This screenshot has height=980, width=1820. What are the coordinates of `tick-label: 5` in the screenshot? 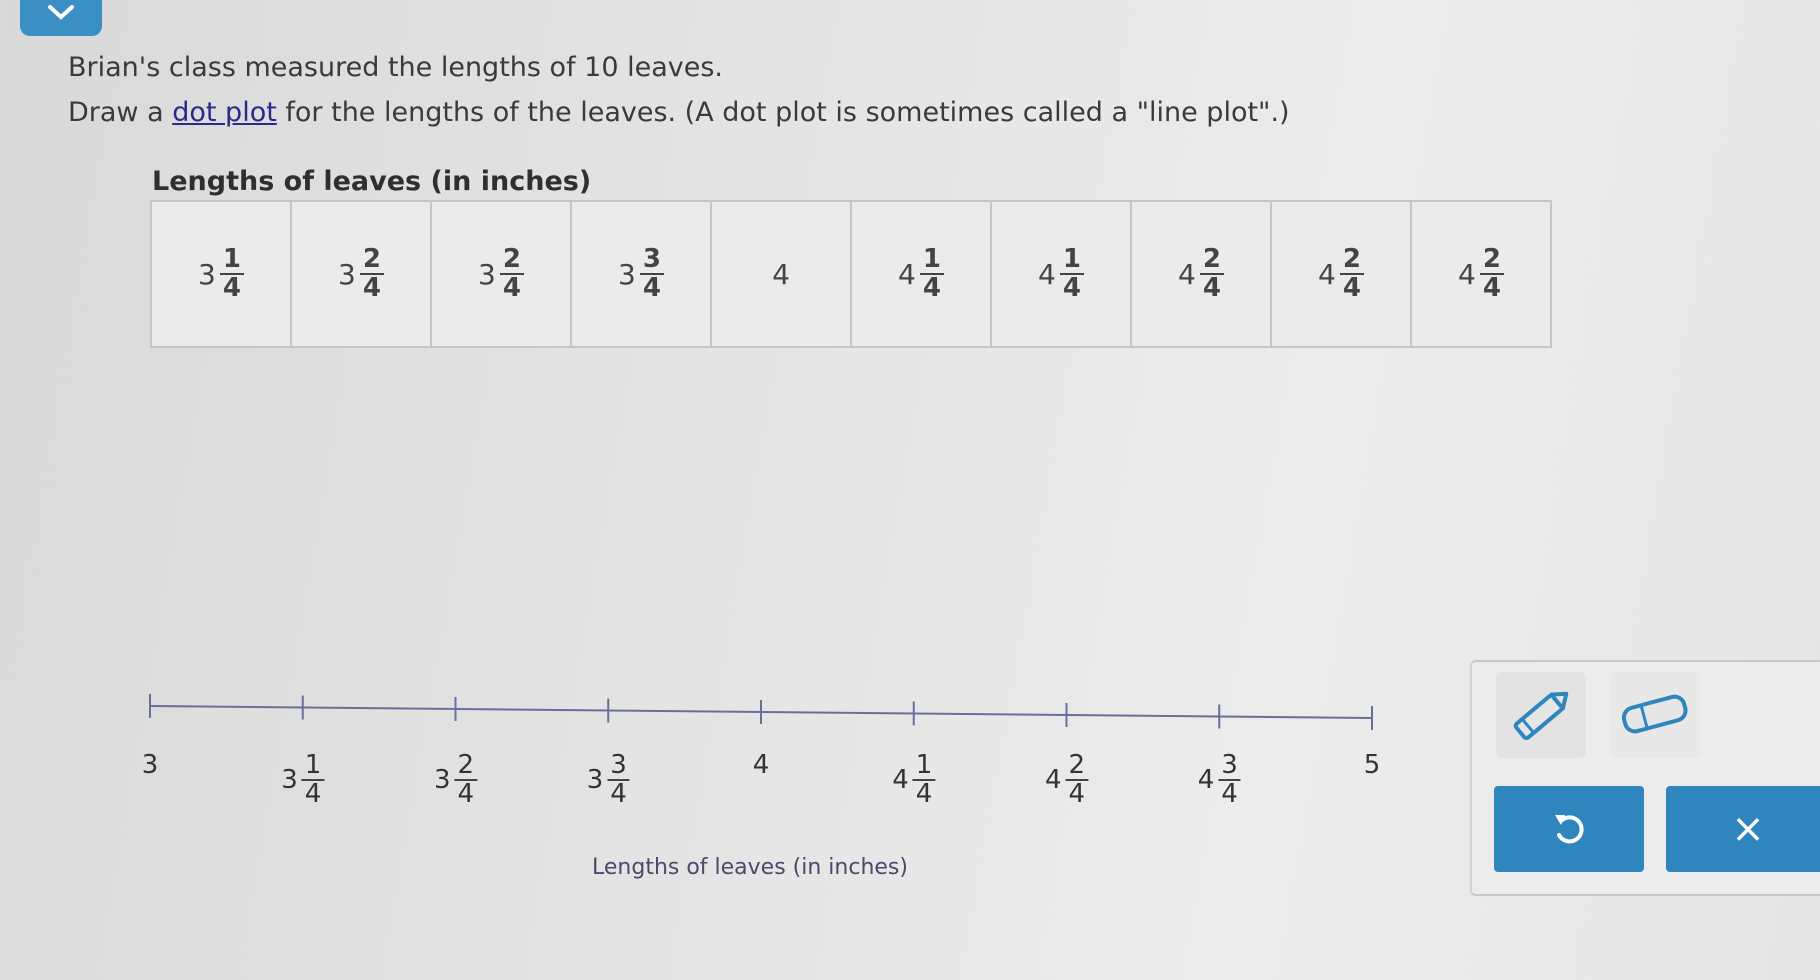 It's located at (1372, 765).